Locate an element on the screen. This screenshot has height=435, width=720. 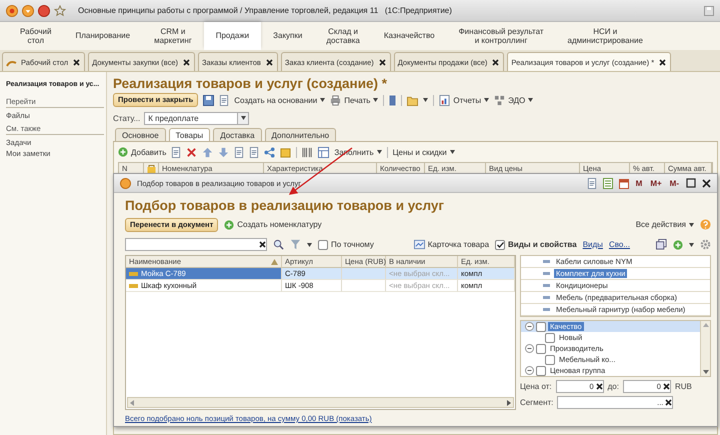
form-tab: Дополнительно is located at coordinates (300, 134).